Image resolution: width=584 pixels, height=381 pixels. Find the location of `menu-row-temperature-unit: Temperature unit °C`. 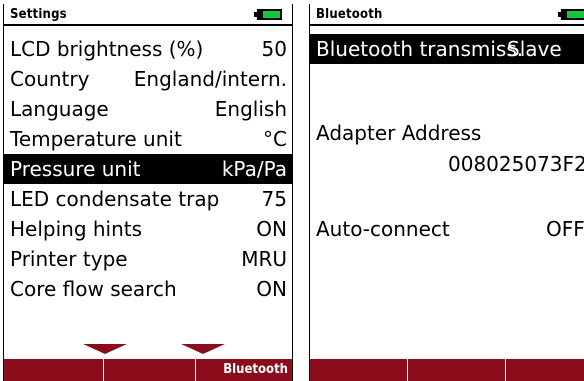

menu-row-temperature-unit: Temperature unit °C is located at coordinates (148, 139).